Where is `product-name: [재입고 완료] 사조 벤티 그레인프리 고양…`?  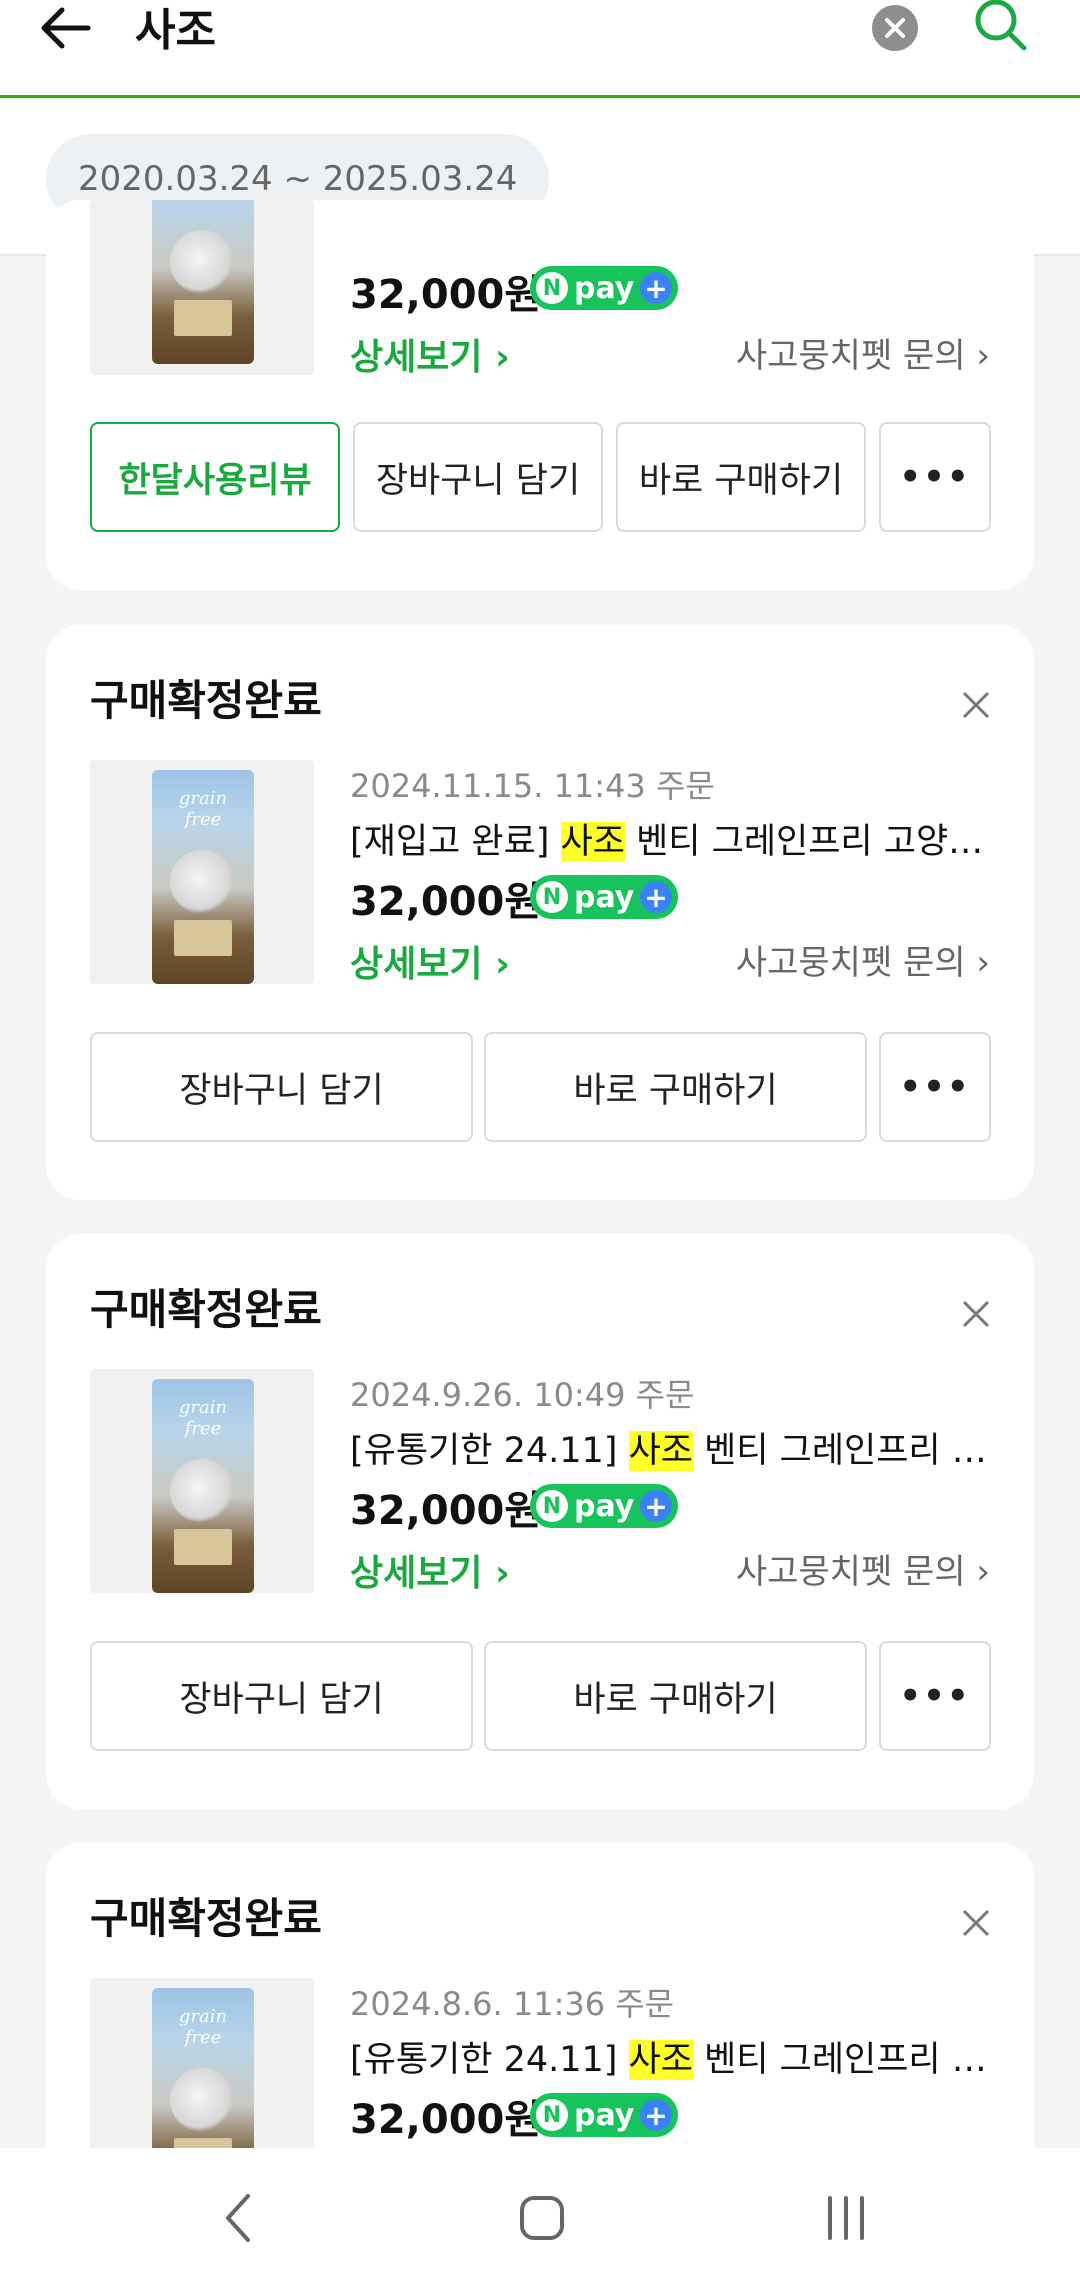
product-name: [재입고 완료] 사조 벤티 그레인프리 고양… is located at coordinates (680, 838).